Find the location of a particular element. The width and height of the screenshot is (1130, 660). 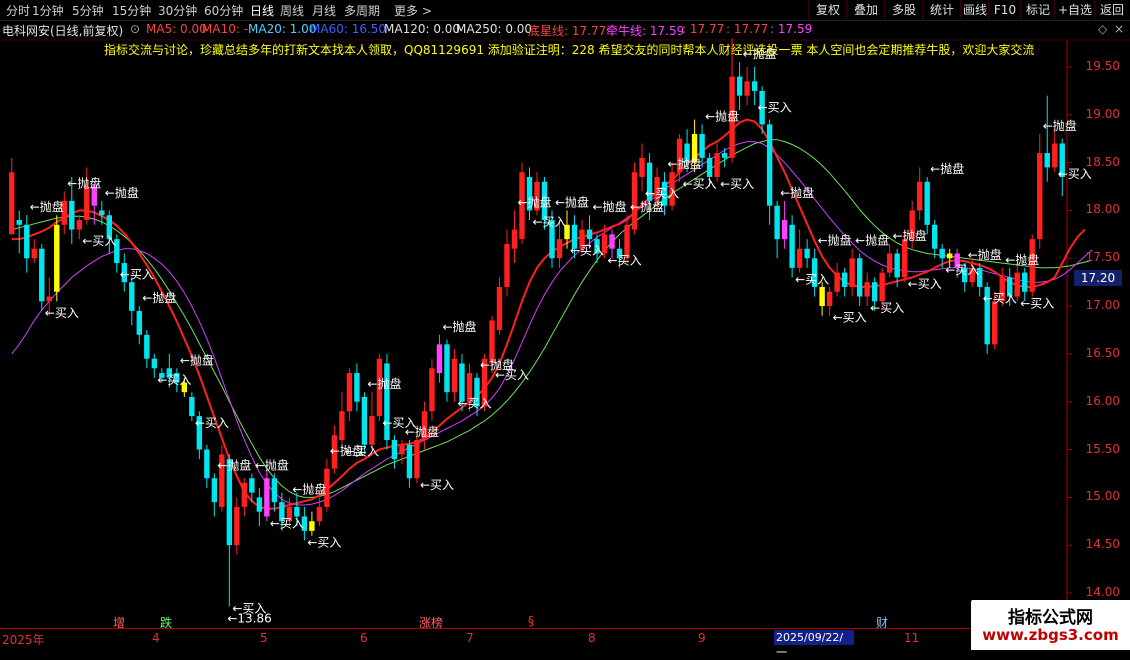

current-price-badge: 17.20 is located at coordinates (1098, 278).